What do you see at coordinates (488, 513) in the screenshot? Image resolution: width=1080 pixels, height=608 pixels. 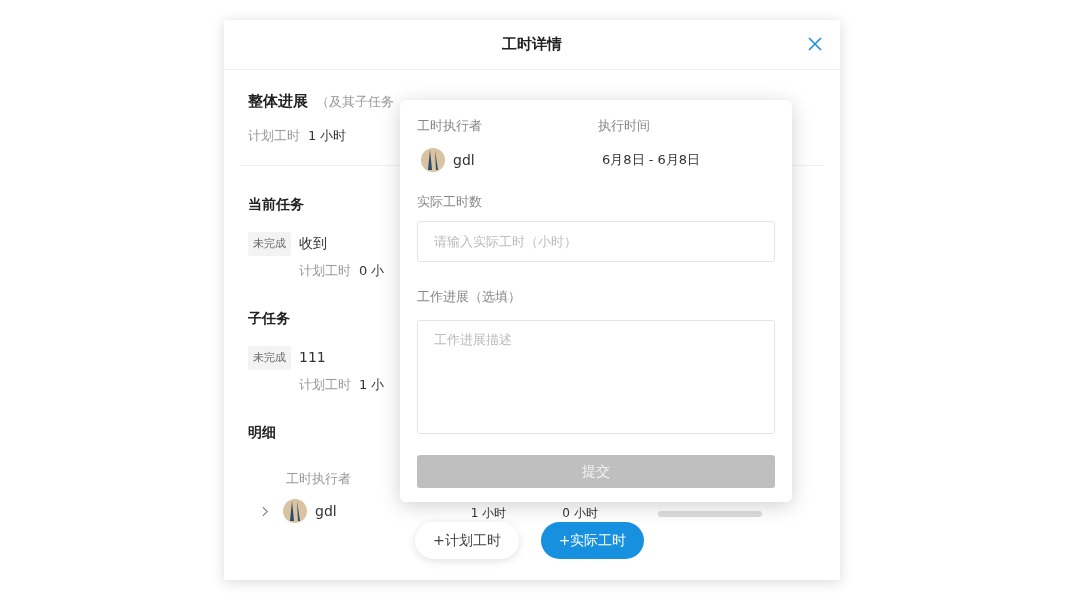 I see `planned-hours: 1 小时` at bounding box center [488, 513].